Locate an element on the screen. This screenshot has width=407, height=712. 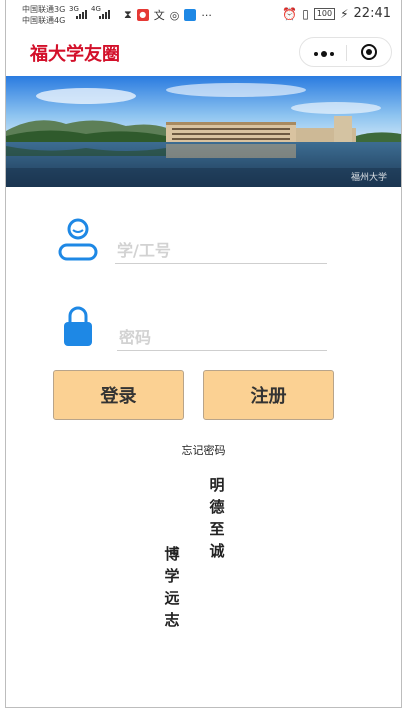
translate-icon: 文 is located at coordinates (159, 15).